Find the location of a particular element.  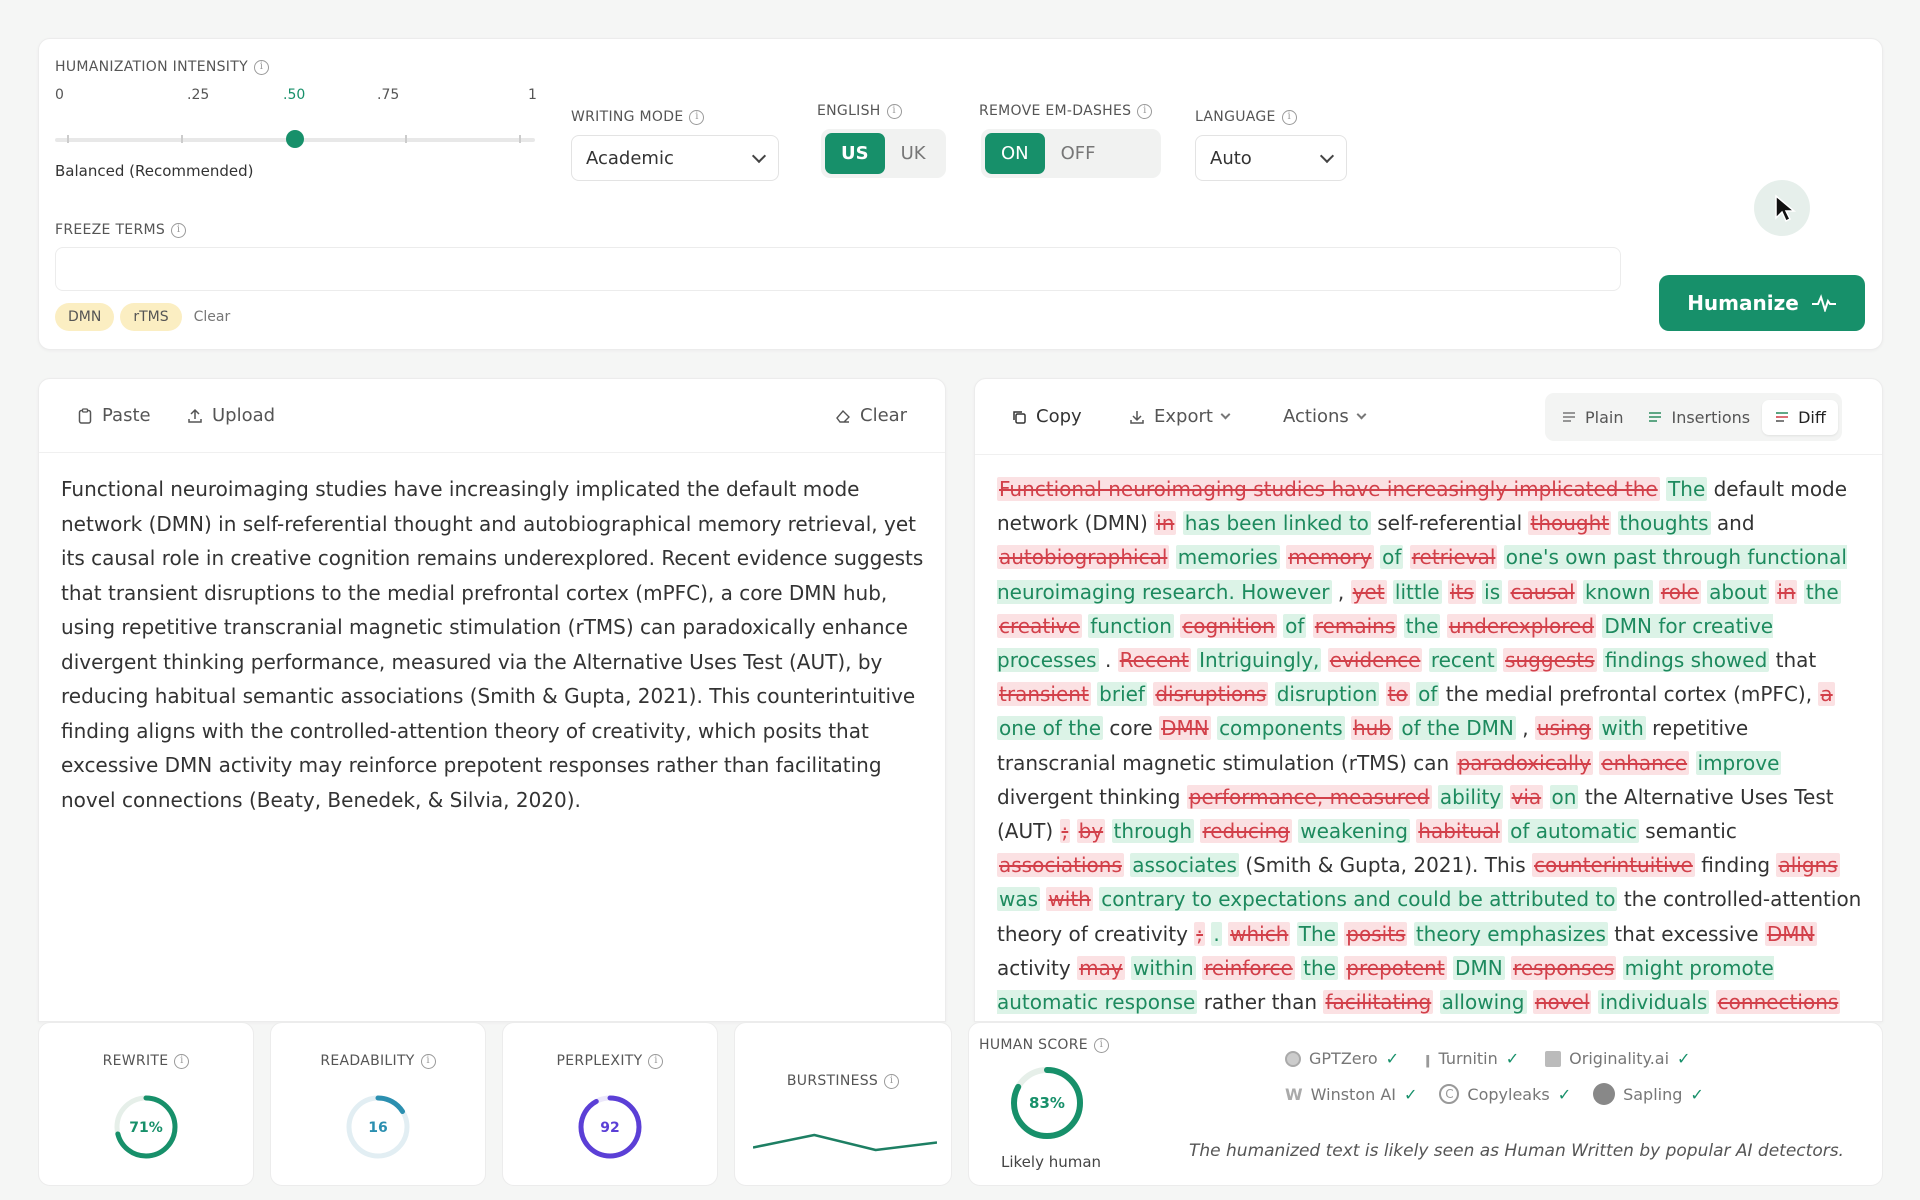

deleted-text: underexplored is located at coordinates (1521, 625).